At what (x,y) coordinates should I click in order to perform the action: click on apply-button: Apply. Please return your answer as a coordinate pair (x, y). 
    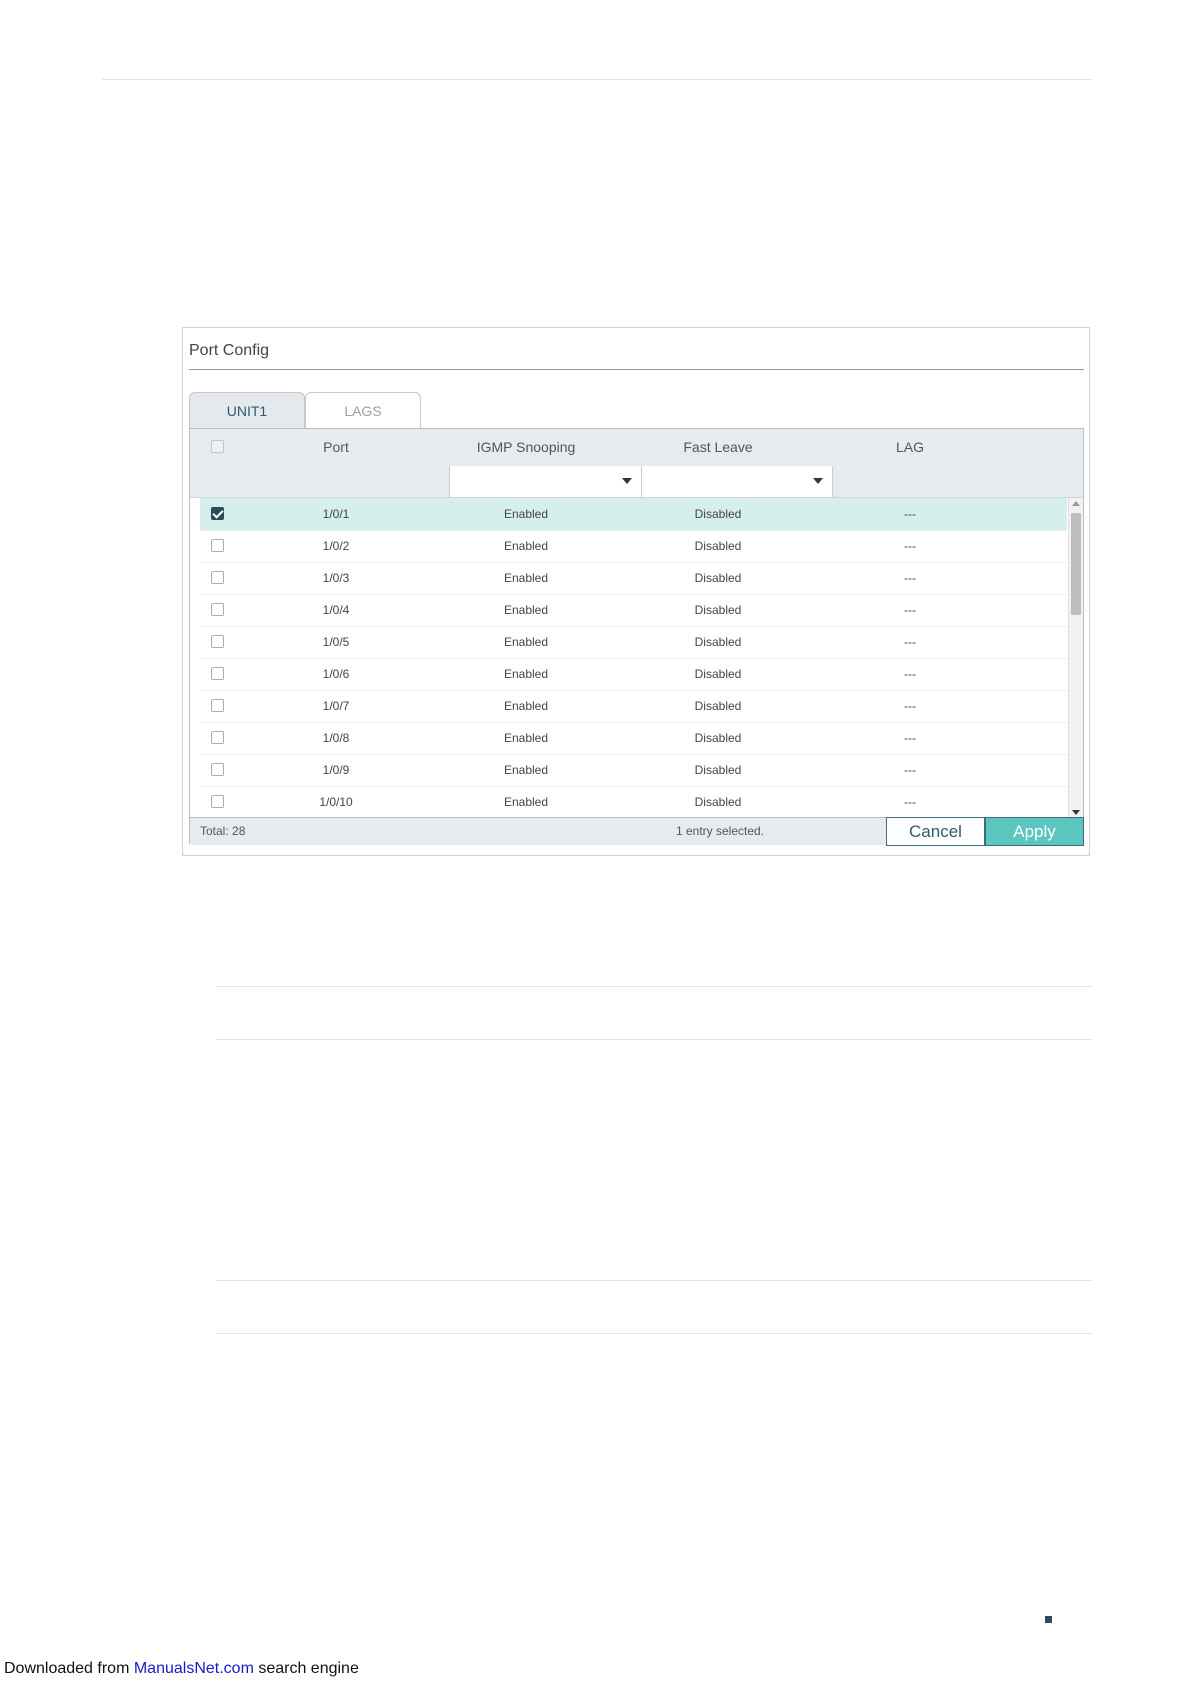
    Looking at the image, I should click on (1034, 831).